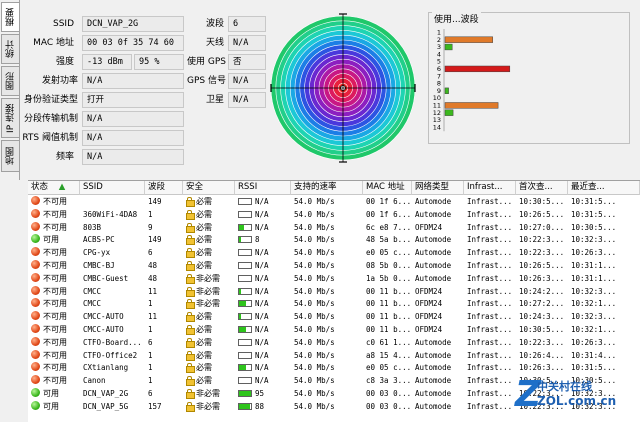  Describe the element at coordinates (472, 80) in the screenshot. I see `channel-usage-chart: 1234567891011121314` at that location.